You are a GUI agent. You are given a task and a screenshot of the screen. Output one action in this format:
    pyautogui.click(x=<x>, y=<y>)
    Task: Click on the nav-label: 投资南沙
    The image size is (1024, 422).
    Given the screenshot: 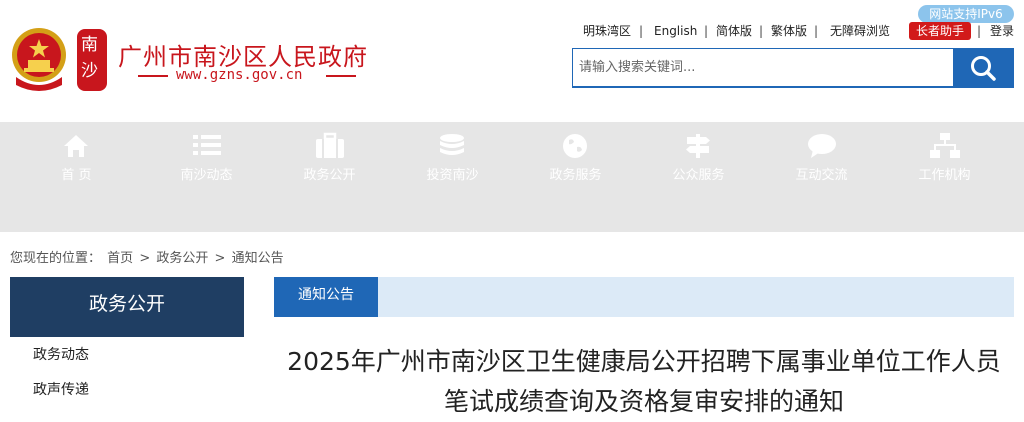 What is the action you would take?
    pyautogui.click(x=452, y=175)
    